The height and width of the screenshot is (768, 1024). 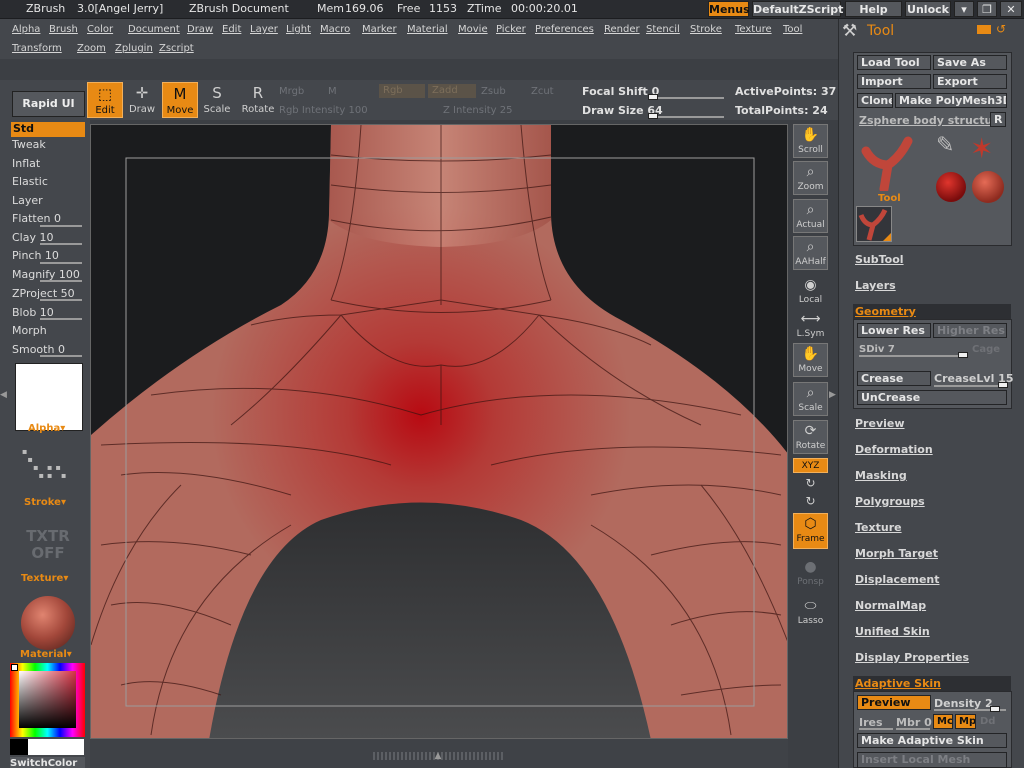 What do you see at coordinates (61, 319) in the screenshot?
I see `blob-slider` at bounding box center [61, 319].